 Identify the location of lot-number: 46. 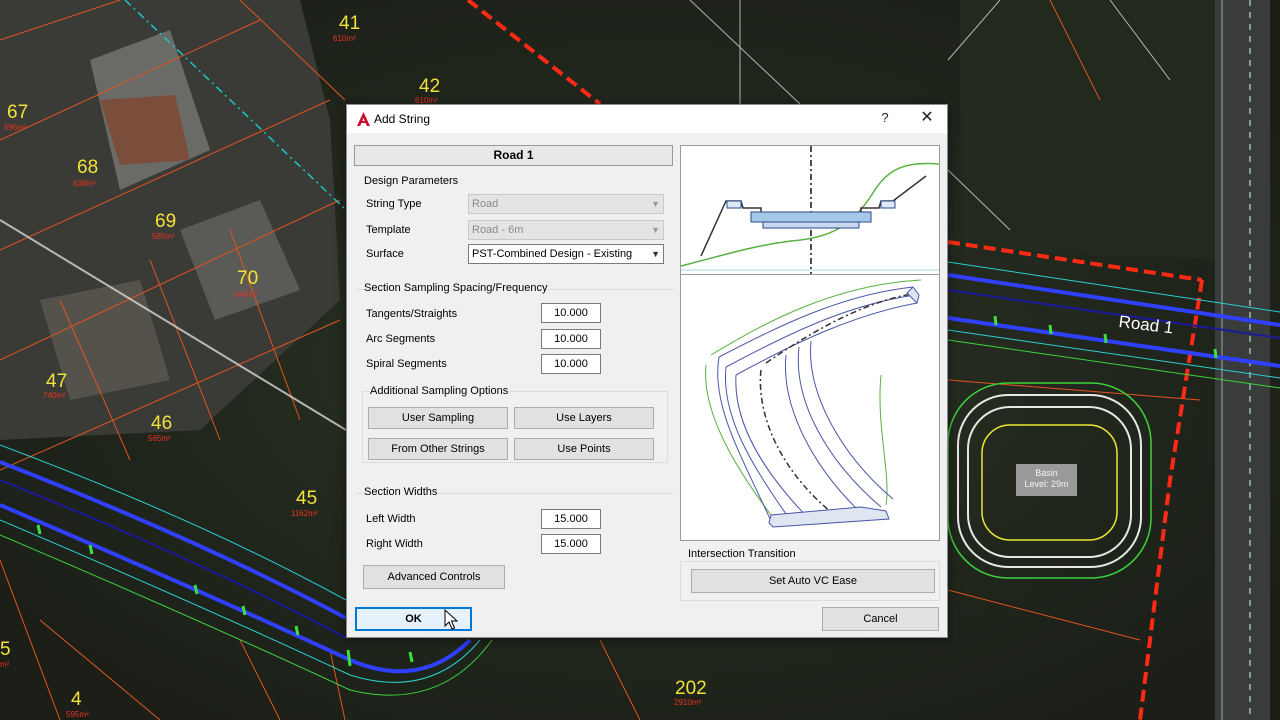
(162, 423).